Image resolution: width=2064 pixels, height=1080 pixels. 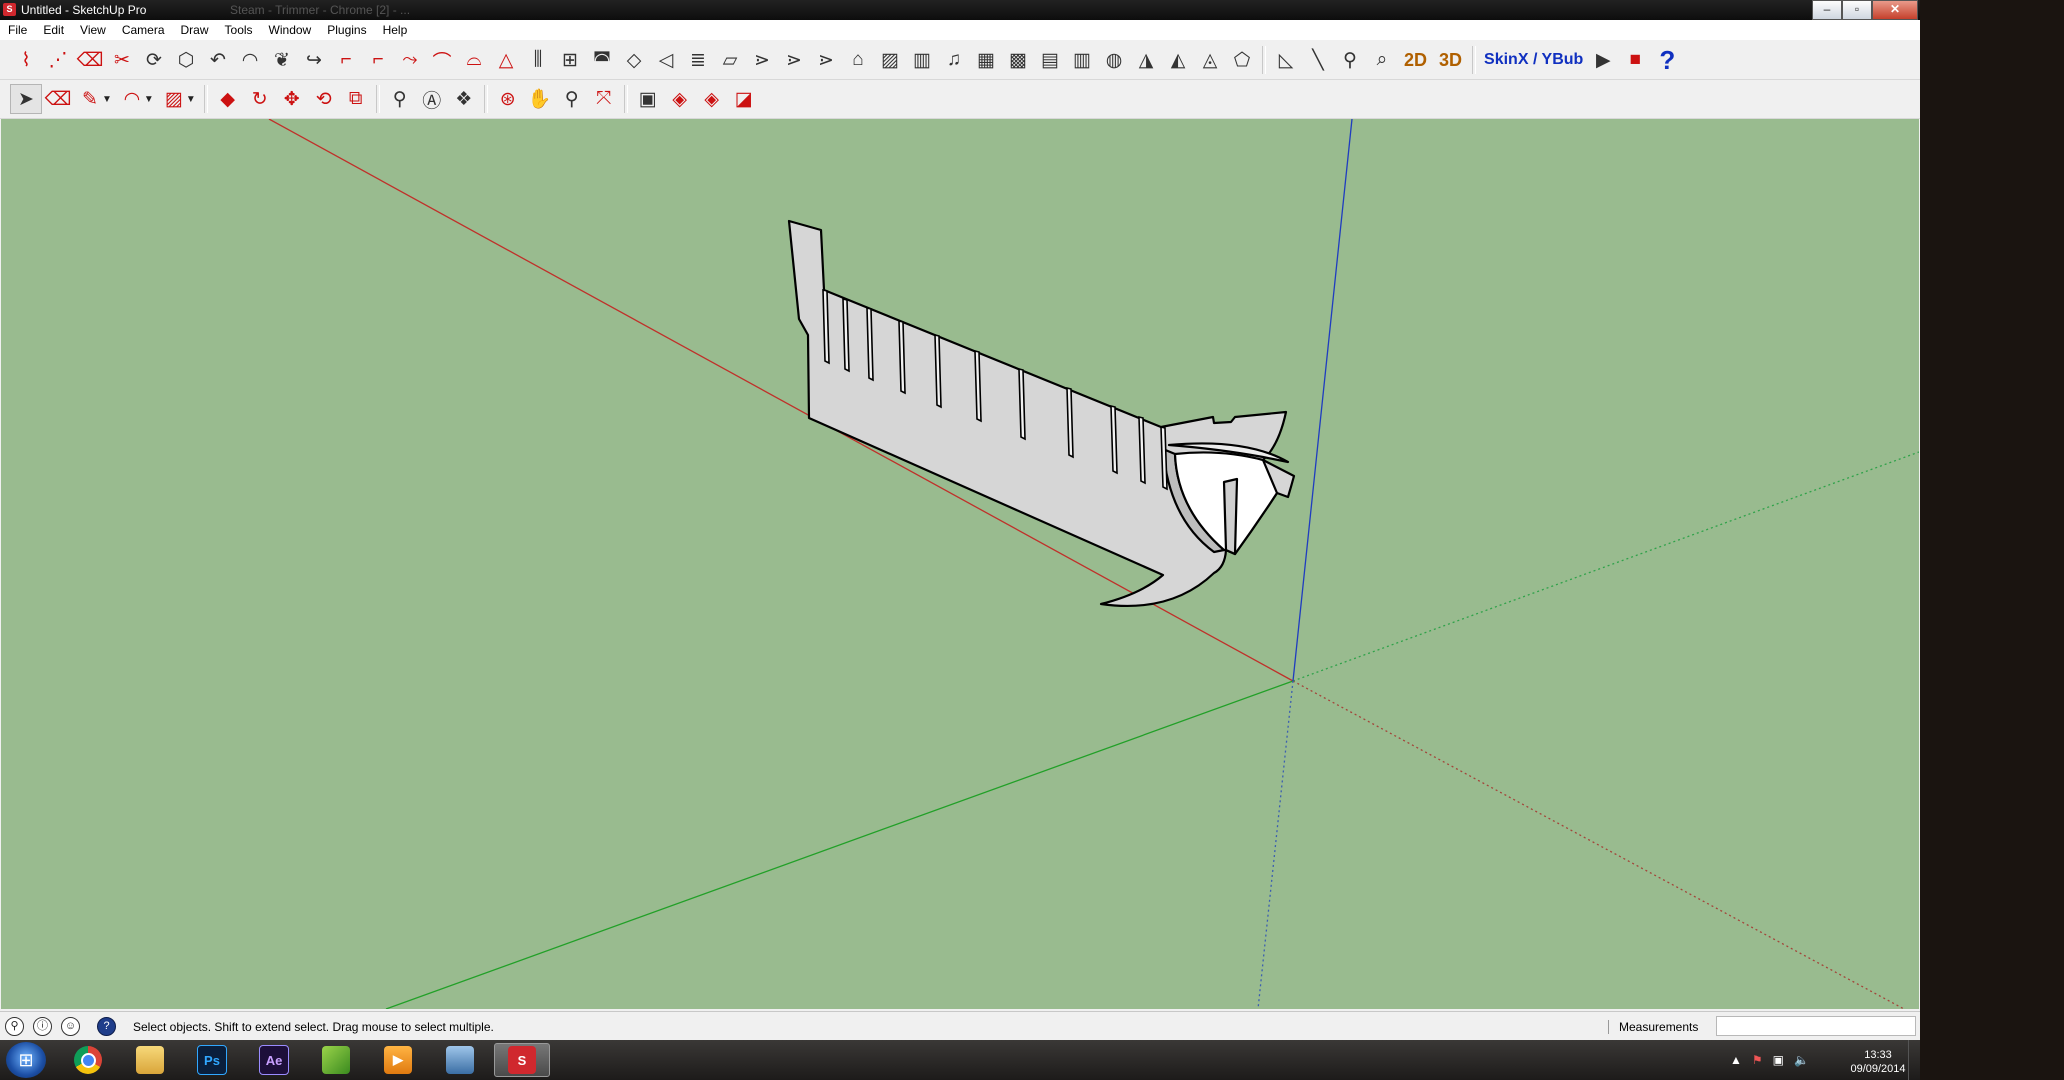 What do you see at coordinates (1736, 1060) in the screenshot?
I see `tray-expand-icon: ▲` at bounding box center [1736, 1060].